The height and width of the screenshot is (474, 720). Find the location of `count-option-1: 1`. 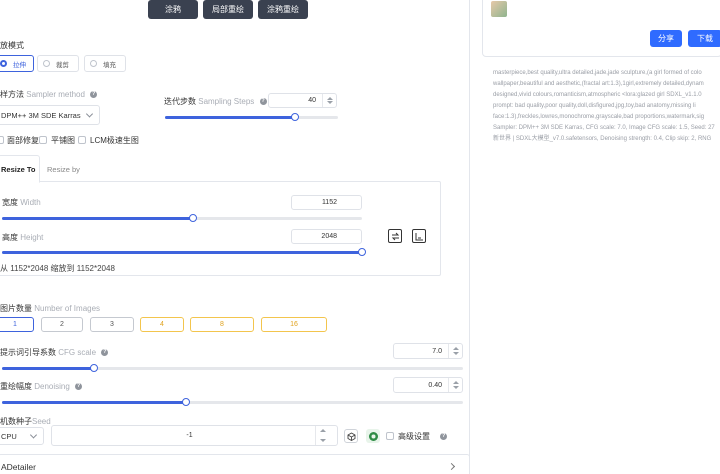

count-option-1: 1 is located at coordinates (17, 324).